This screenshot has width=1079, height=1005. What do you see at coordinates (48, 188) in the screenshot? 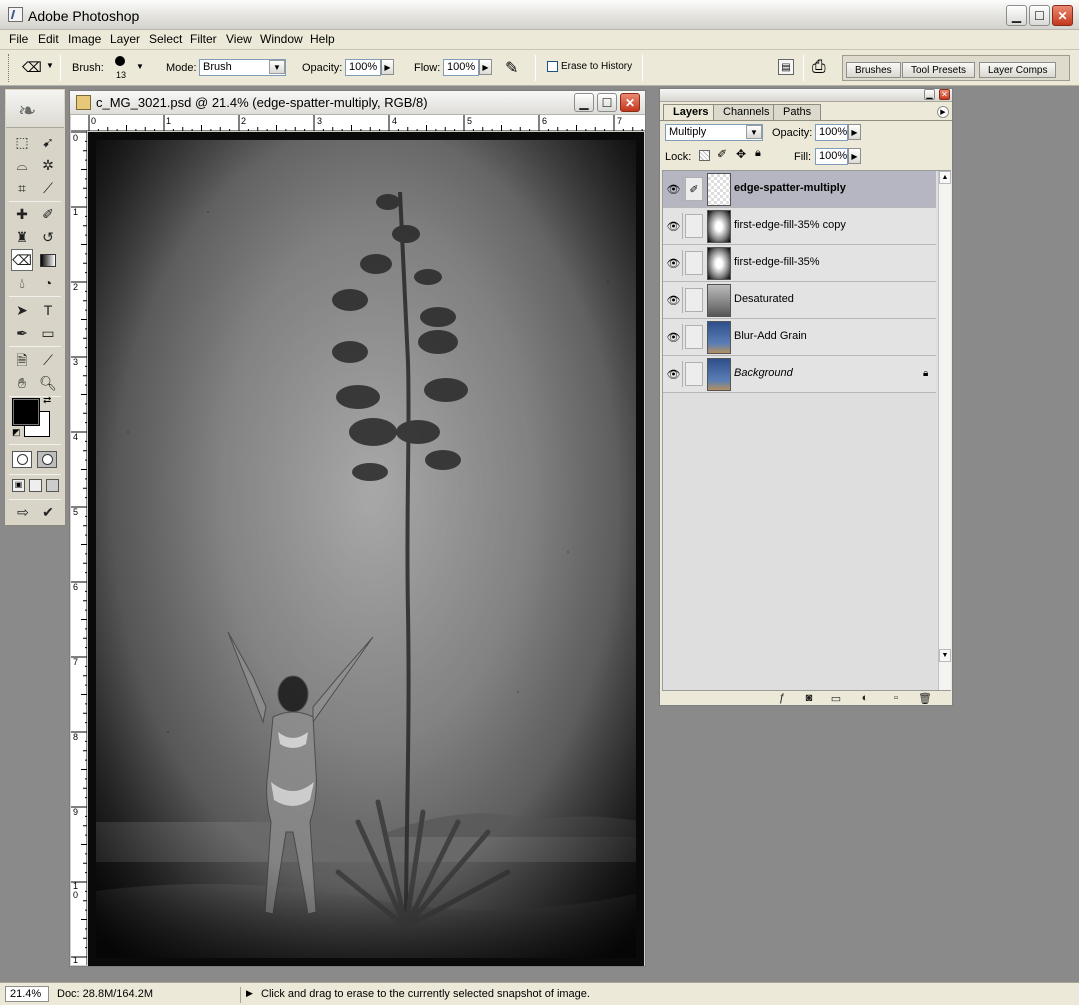
I see `slice-tool-icon: ⟋` at bounding box center [48, 188].